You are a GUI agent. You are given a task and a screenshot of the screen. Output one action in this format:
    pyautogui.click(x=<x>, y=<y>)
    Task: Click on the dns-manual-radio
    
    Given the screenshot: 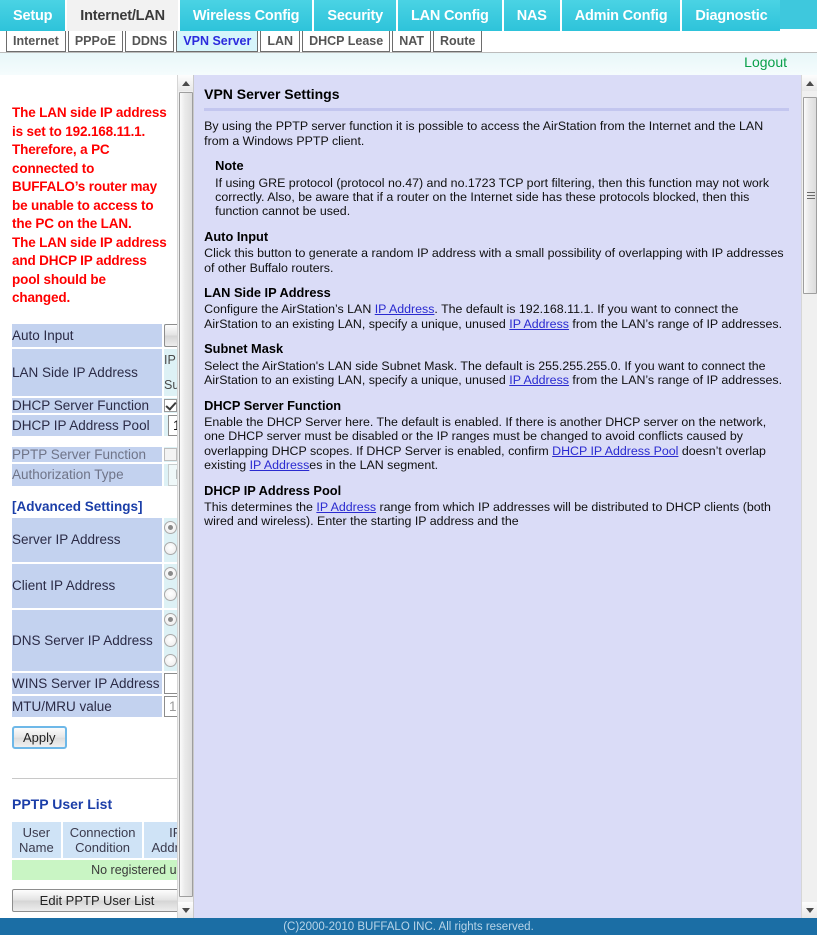 What is the action you would take?
    pyautogui.click(x=170, y=640)
    